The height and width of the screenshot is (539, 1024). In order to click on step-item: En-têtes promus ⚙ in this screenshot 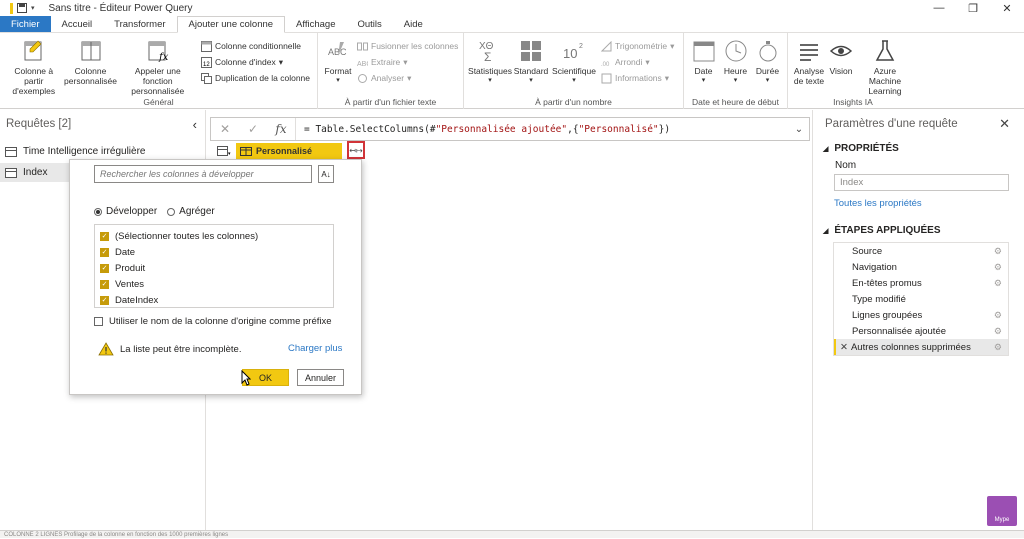, I will do `click(921, 283)`.